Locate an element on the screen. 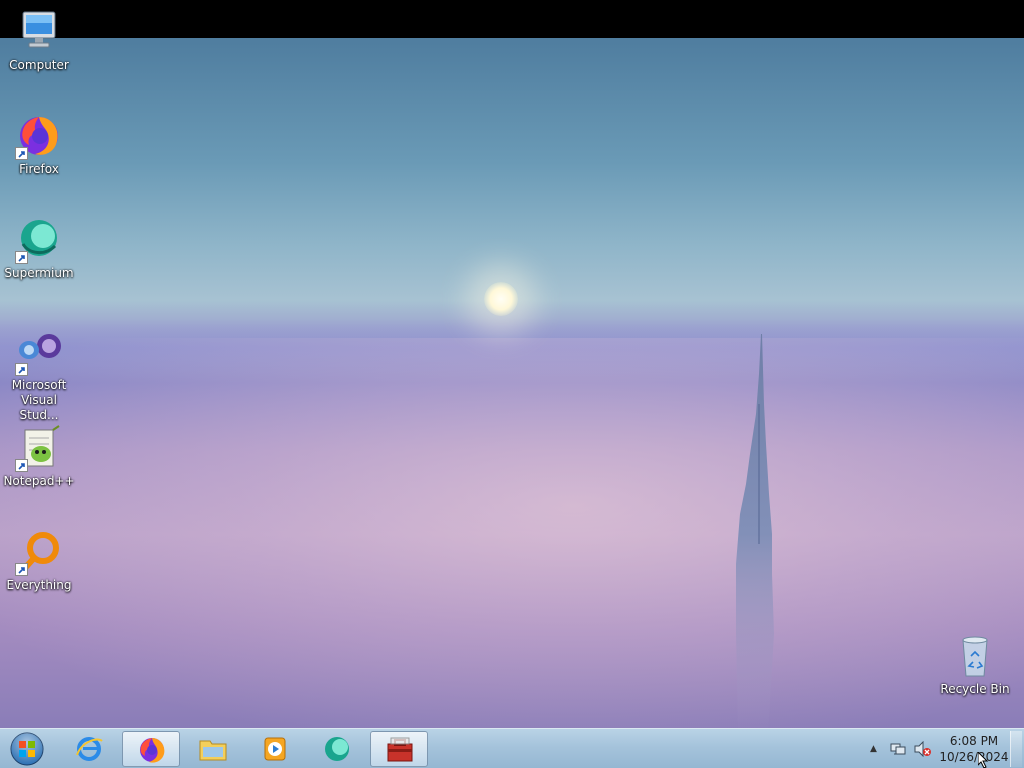 The width and height of the screenshot is (1024, 768). mouse-cursor-icon is located at coordinates (983, 760).